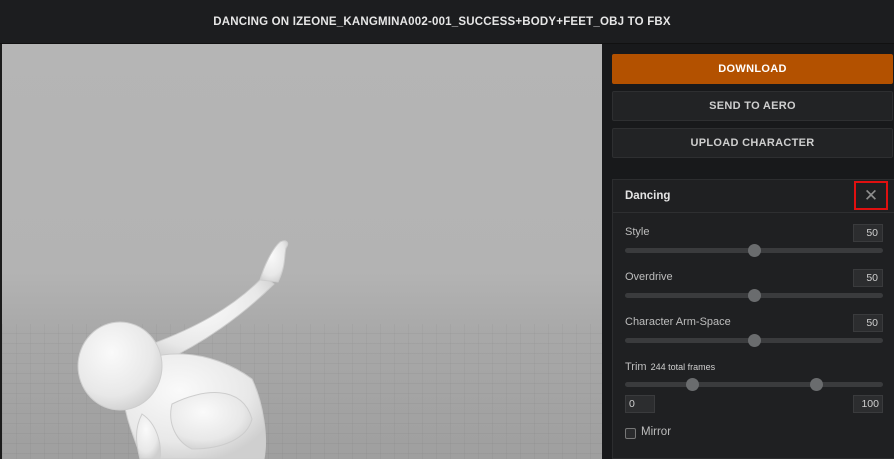 This screenshot has height=459, width=894. I want to click on trim-start-knob, so click(693, 384).